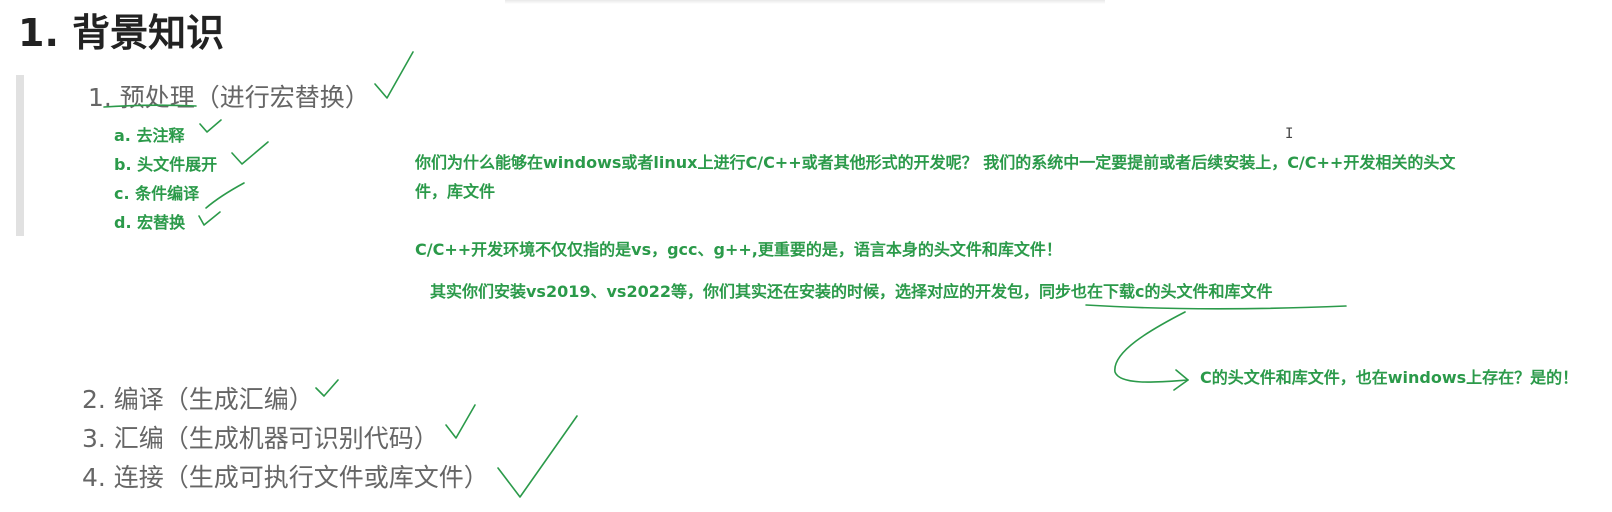  Describe the element at coordinates (149, 135) in the screenshot. I see `substep-remove-comments: a. 去注释` at that location.